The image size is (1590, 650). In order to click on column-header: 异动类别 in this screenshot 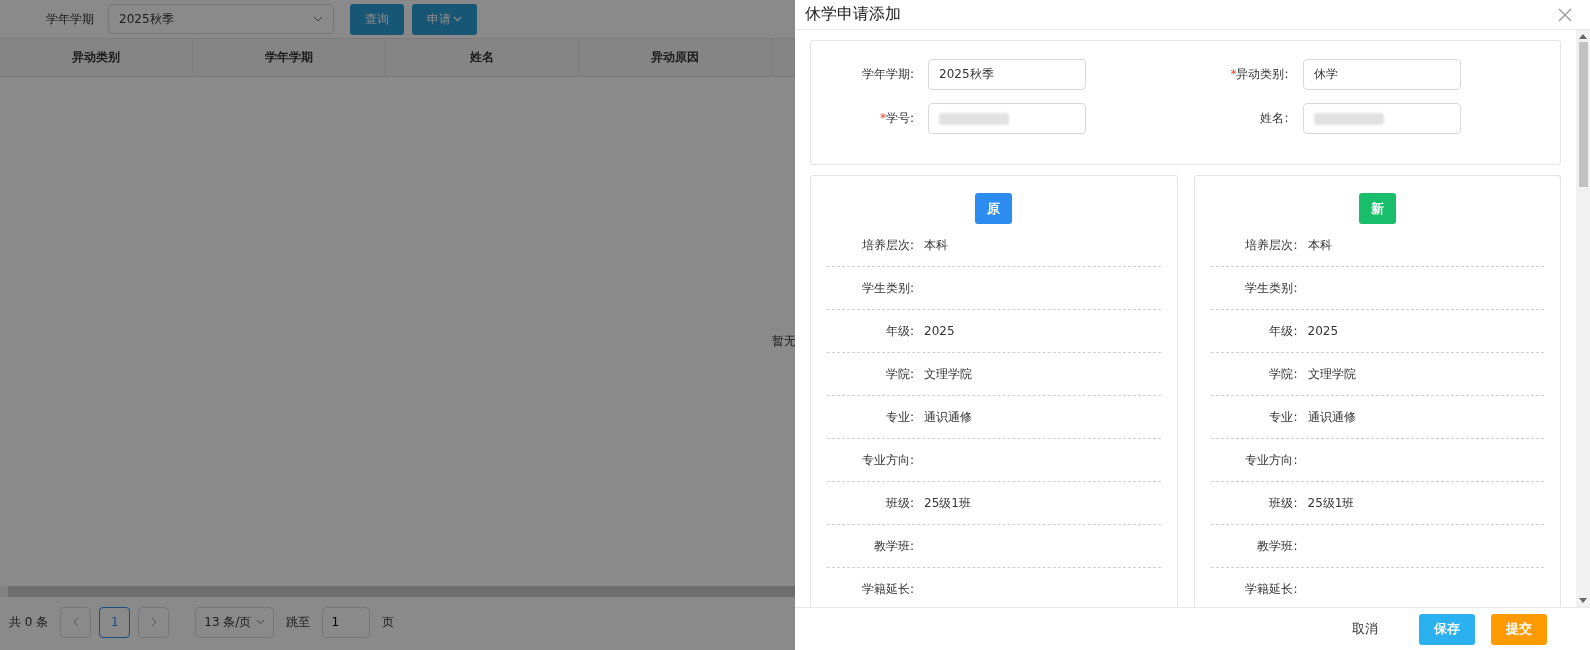, I will do `click(96, 57)`.